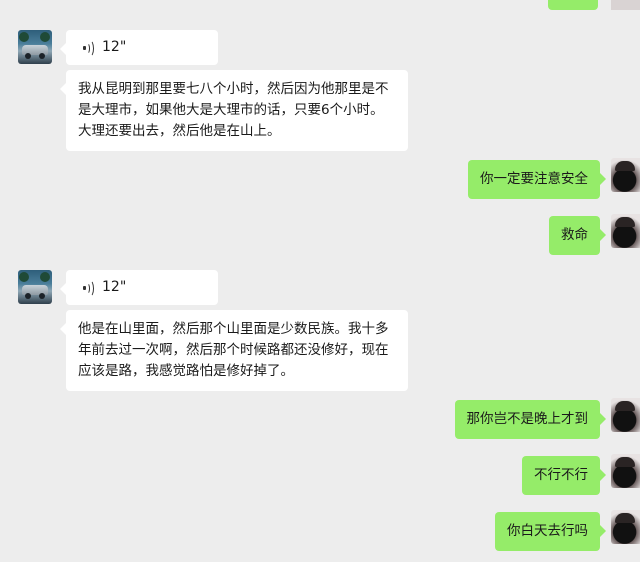 The height and width of the screenshot is (562, 640). Describe the element at coordinates (564, 475) in the screenshot. I see `sent-message-bubble: 不行不行` at that location.